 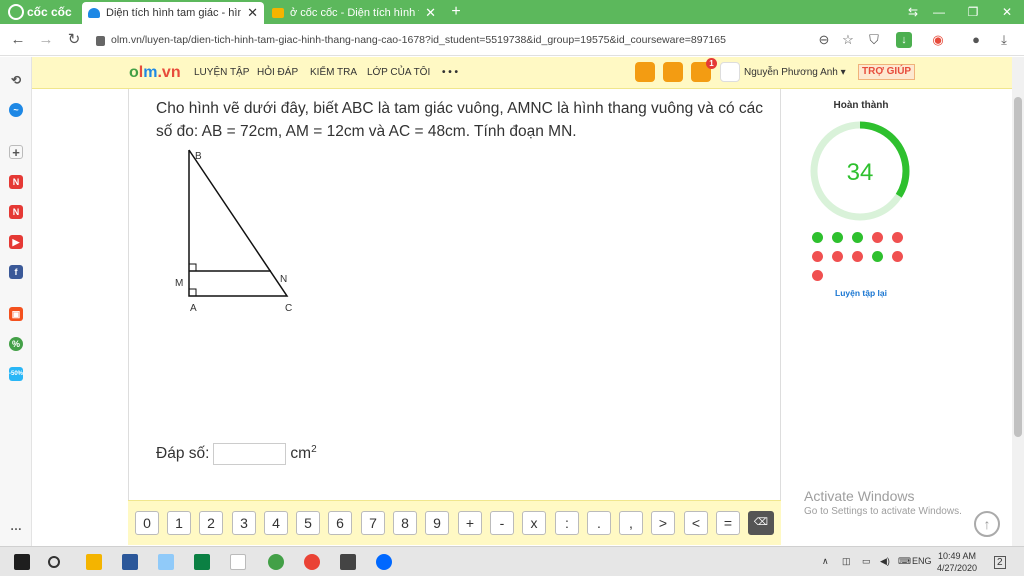 What do you see at coordinates (904, 40) in the screenshot?
I see `download-icon: ↓` at bounding box center [904, 40].